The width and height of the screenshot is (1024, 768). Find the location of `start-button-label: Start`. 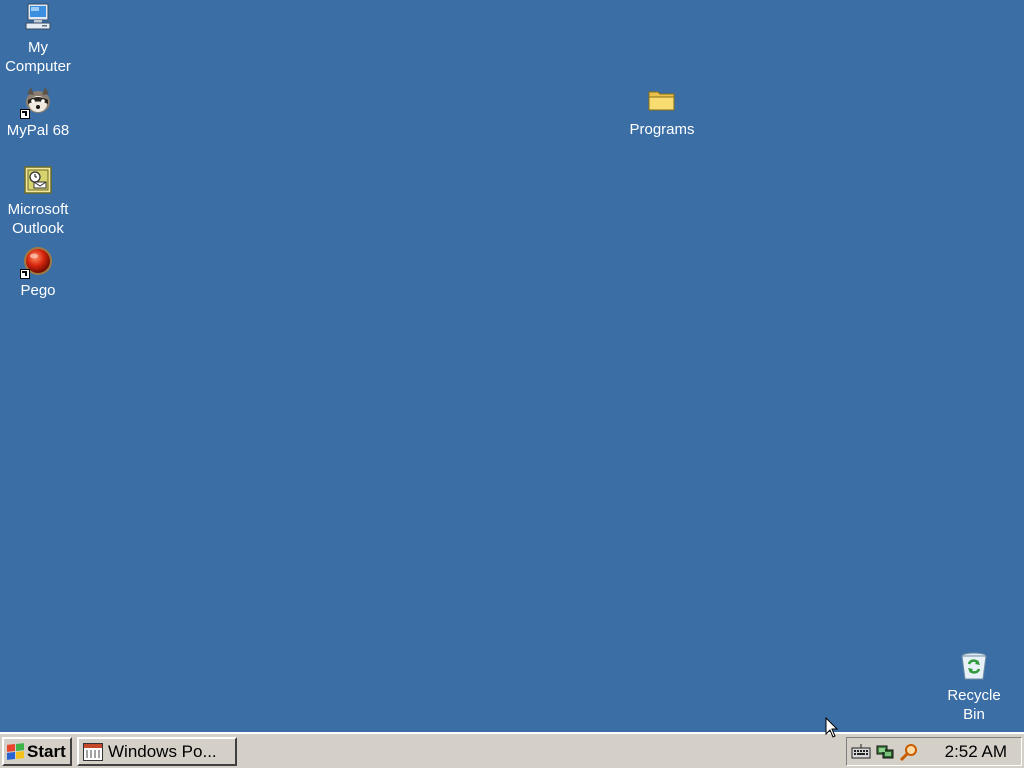

start-button-label: Start is located at coordinates (46, 751).